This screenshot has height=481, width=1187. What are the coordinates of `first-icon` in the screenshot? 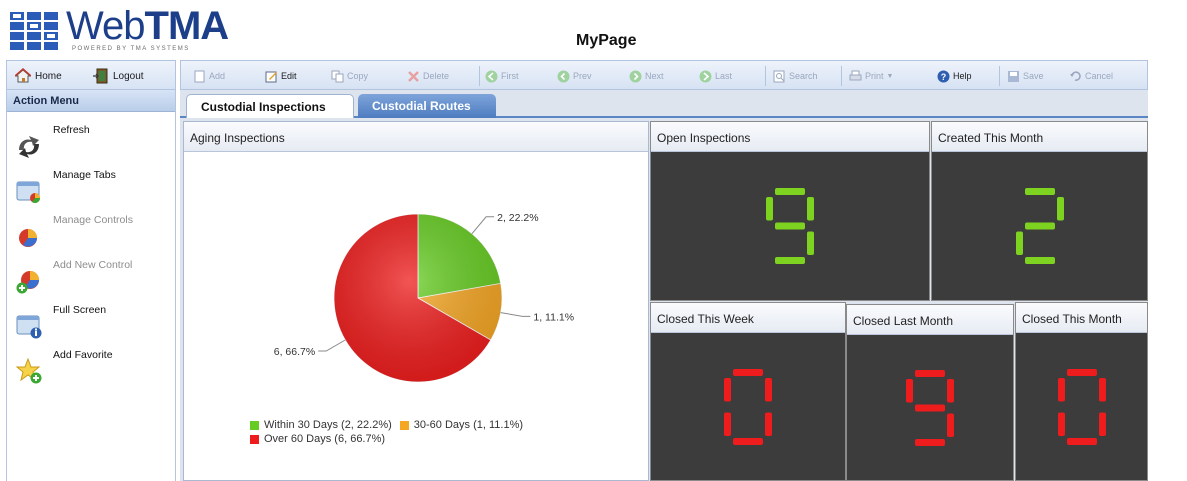 It's located at (491, 76).